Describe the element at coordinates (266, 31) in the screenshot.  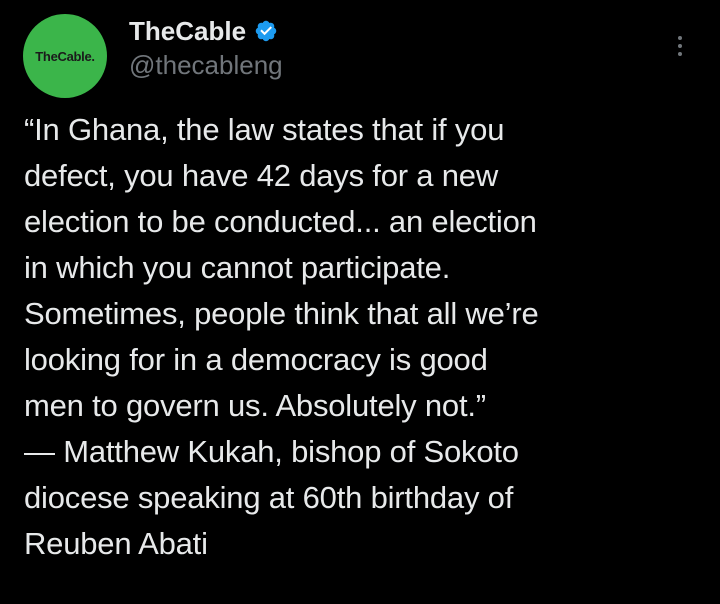
I see `verified-badge-icon` at that location.